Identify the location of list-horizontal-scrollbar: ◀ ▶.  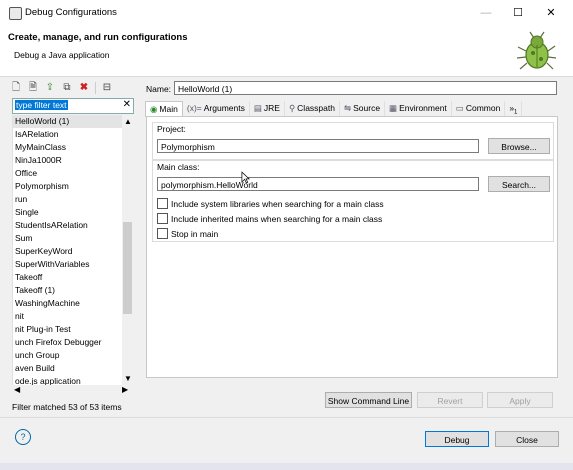
(72, 390).